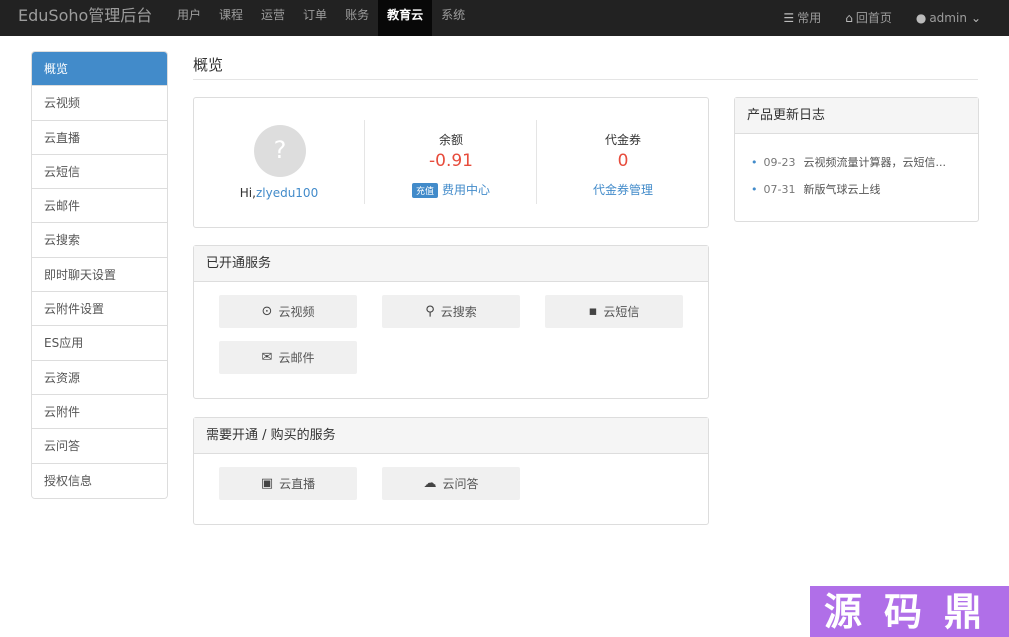  Describe the element at coordinates (430, 483) in the screenshot. I see `cloud-question-icon: ☁` at that location.